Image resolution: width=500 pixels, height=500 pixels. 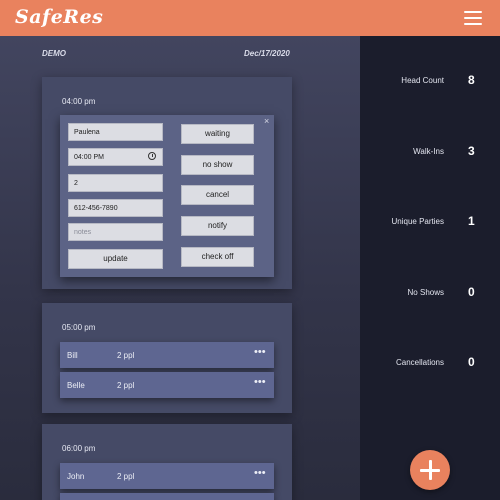 I want to click on cancel-button: cancel, so click(x=217, y=195).